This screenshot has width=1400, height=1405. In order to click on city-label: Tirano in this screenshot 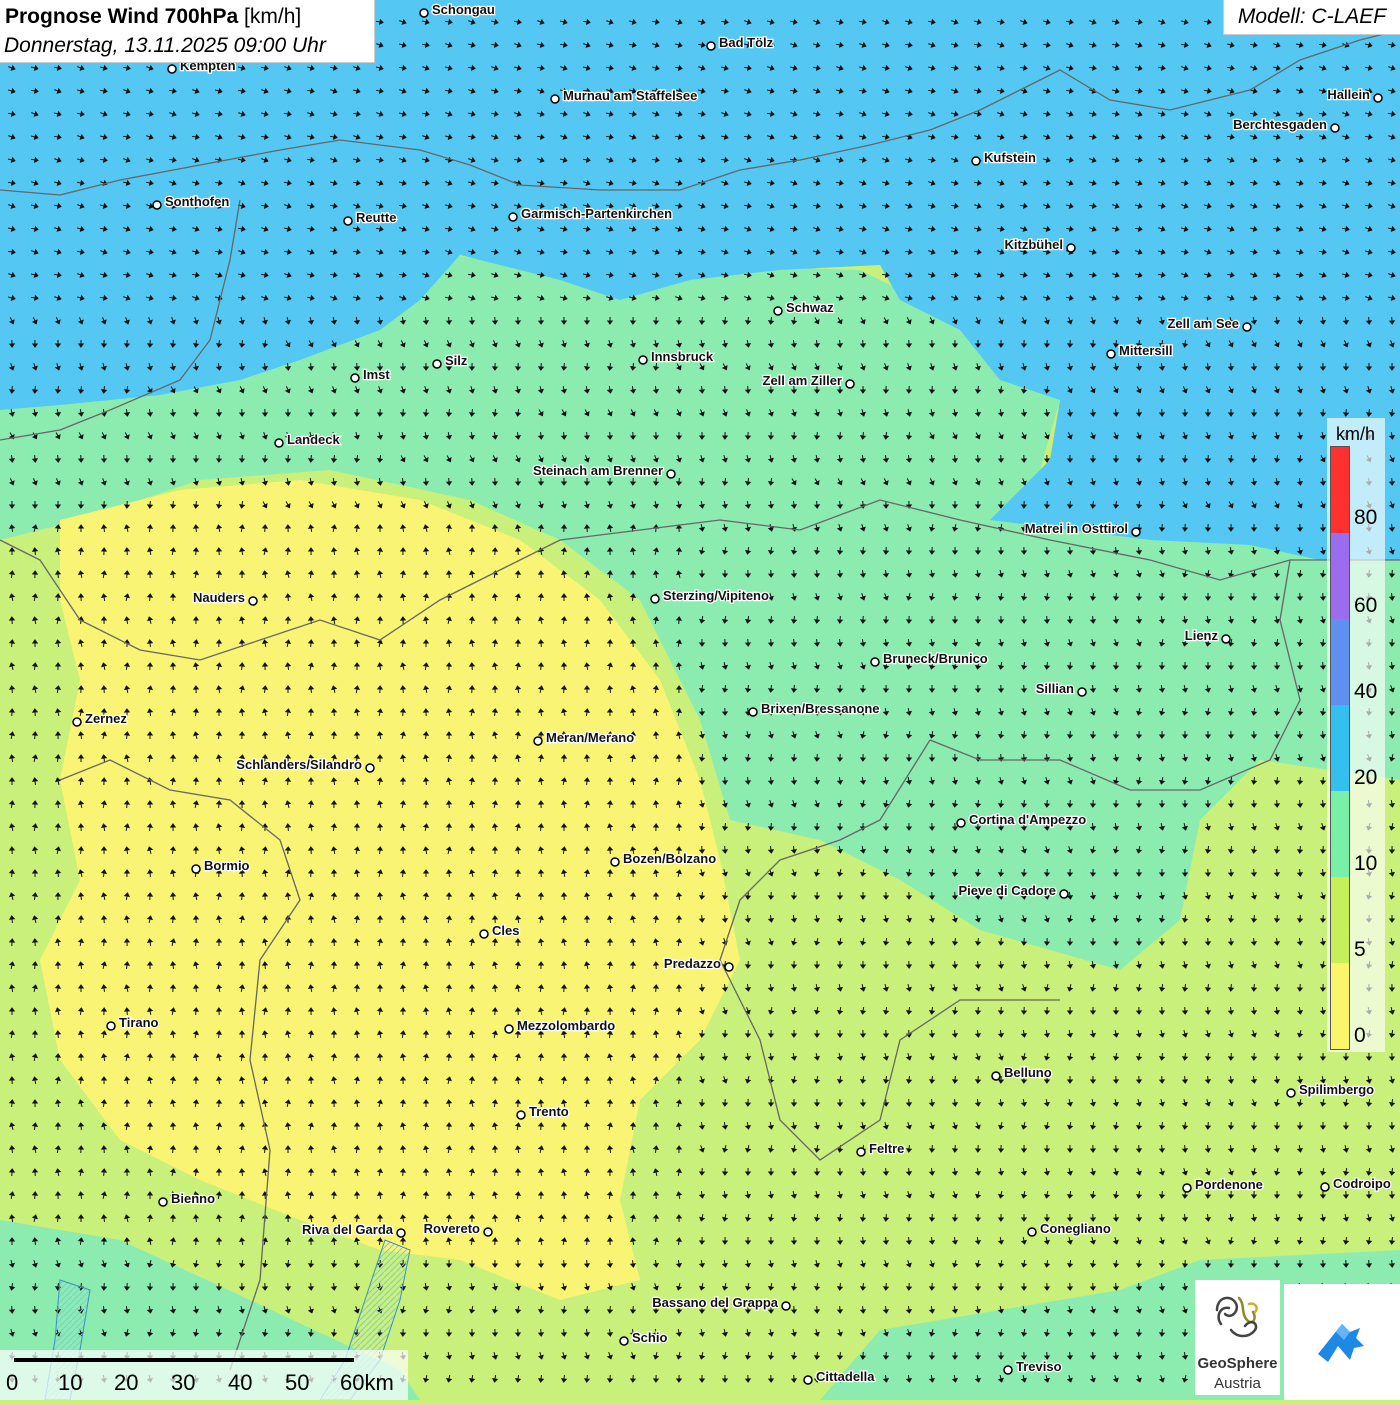, I will do `click(139, 1022)`.